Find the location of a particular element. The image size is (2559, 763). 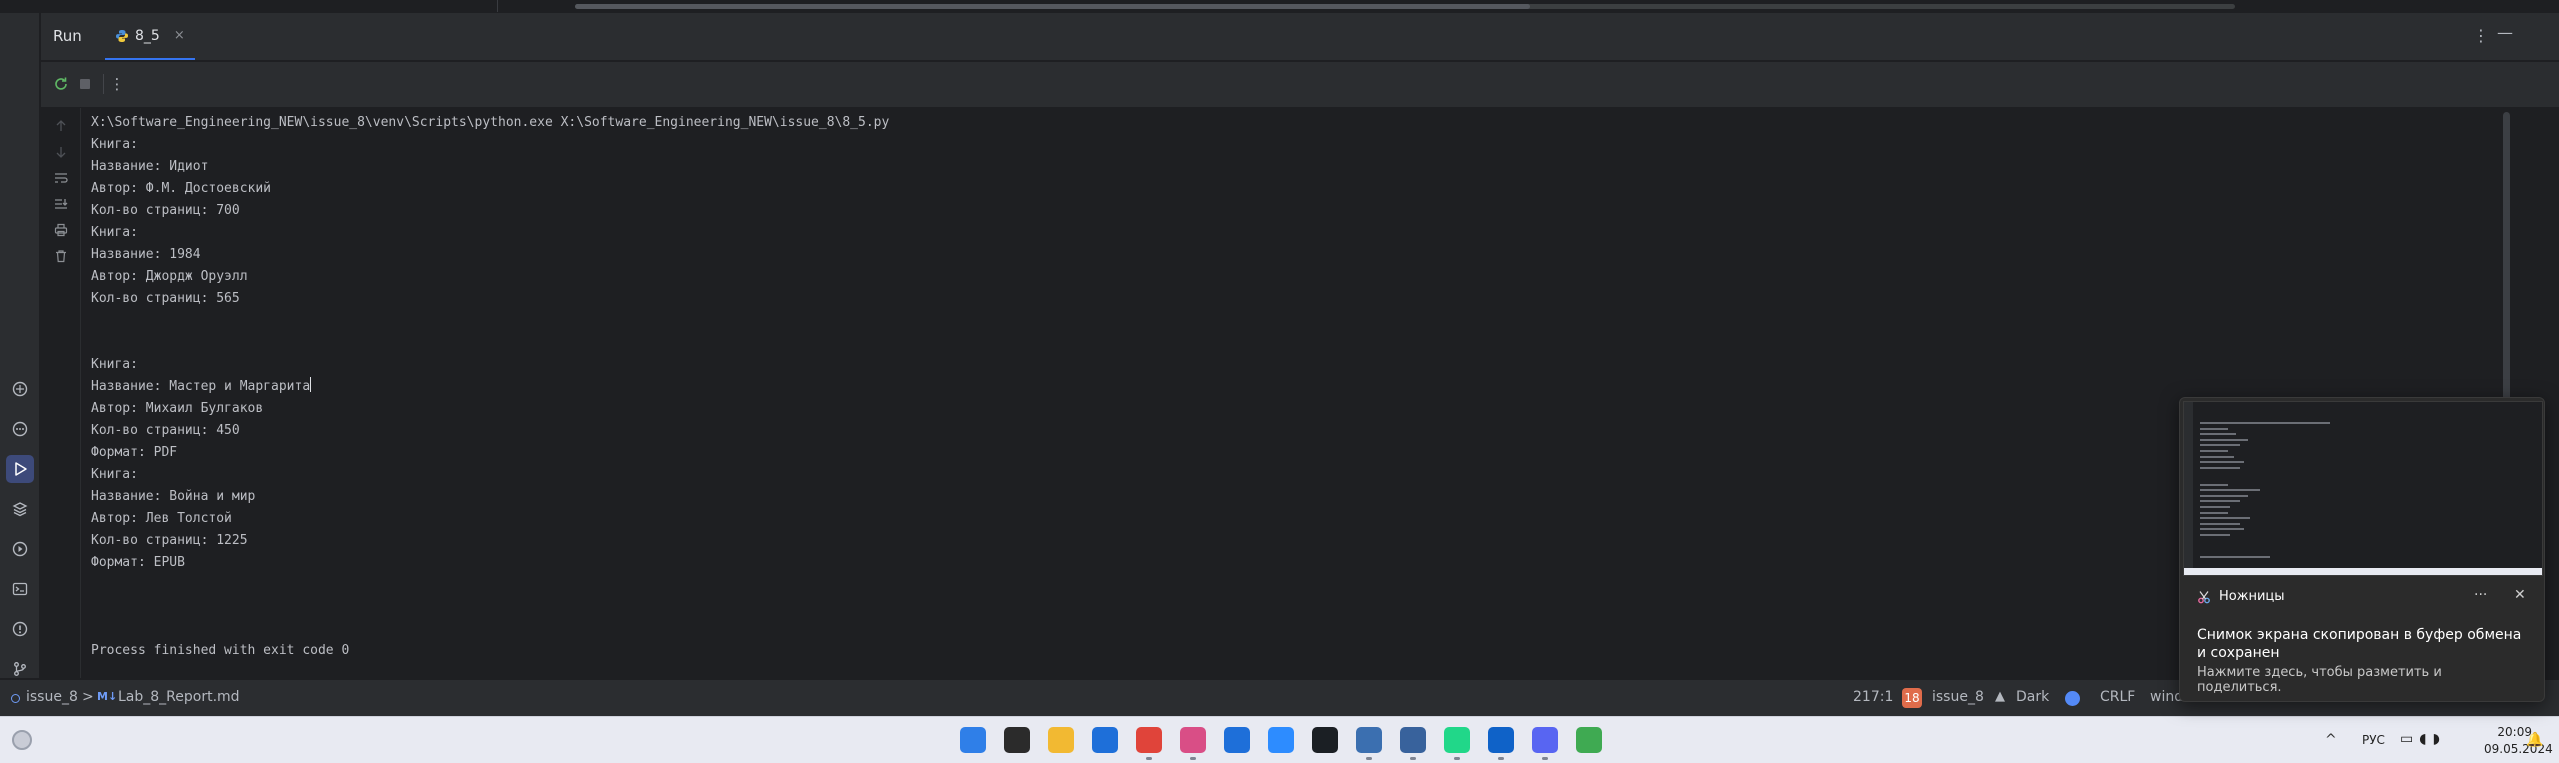

mail-icon is located at coordinates (1105, 740).